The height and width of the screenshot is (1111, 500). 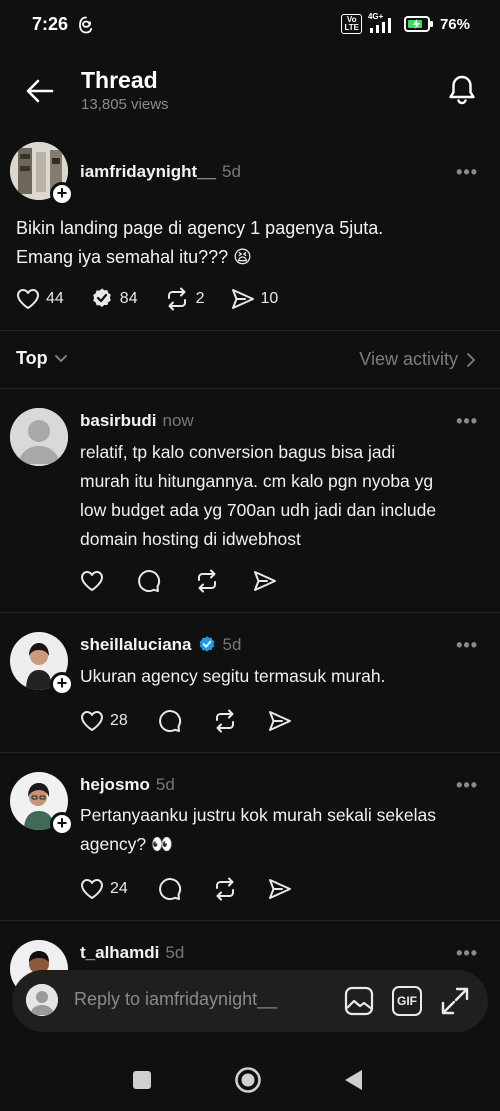 I want to click on chevron-right-icon, so click(x=471, y=359).